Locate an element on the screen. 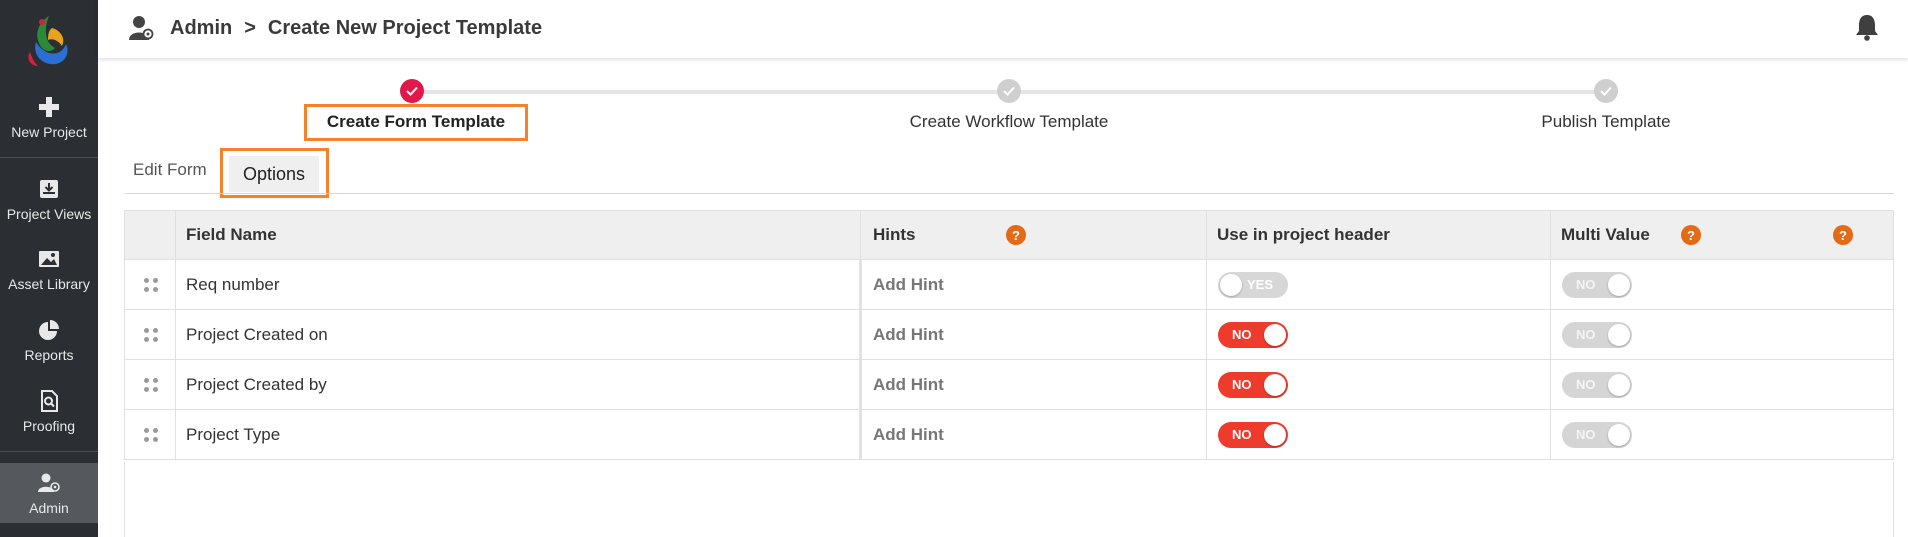 Image resolution: width=1908 pixels, height=537 pixels. extra-help-wrap: ? is located at coordinates (1843, 235).